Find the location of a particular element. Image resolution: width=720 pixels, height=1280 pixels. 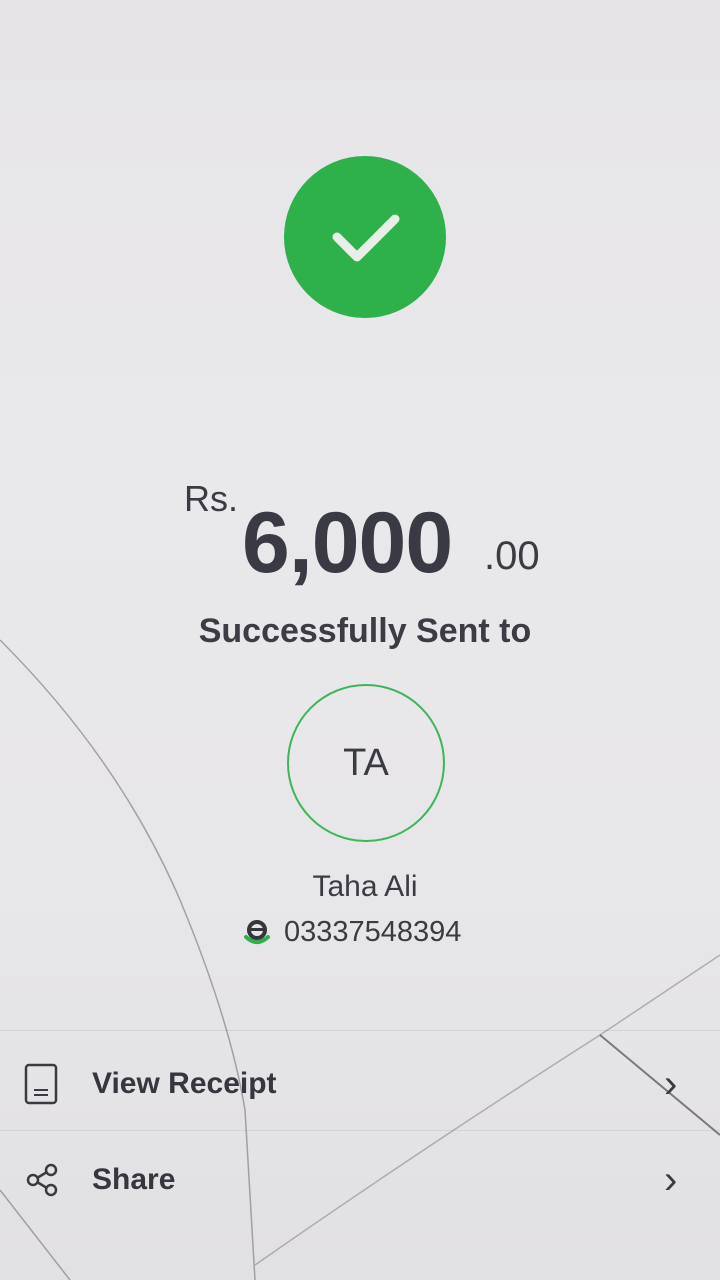

amount-display: Rs. 6,000 .00 is located at coordinates (360, 532).